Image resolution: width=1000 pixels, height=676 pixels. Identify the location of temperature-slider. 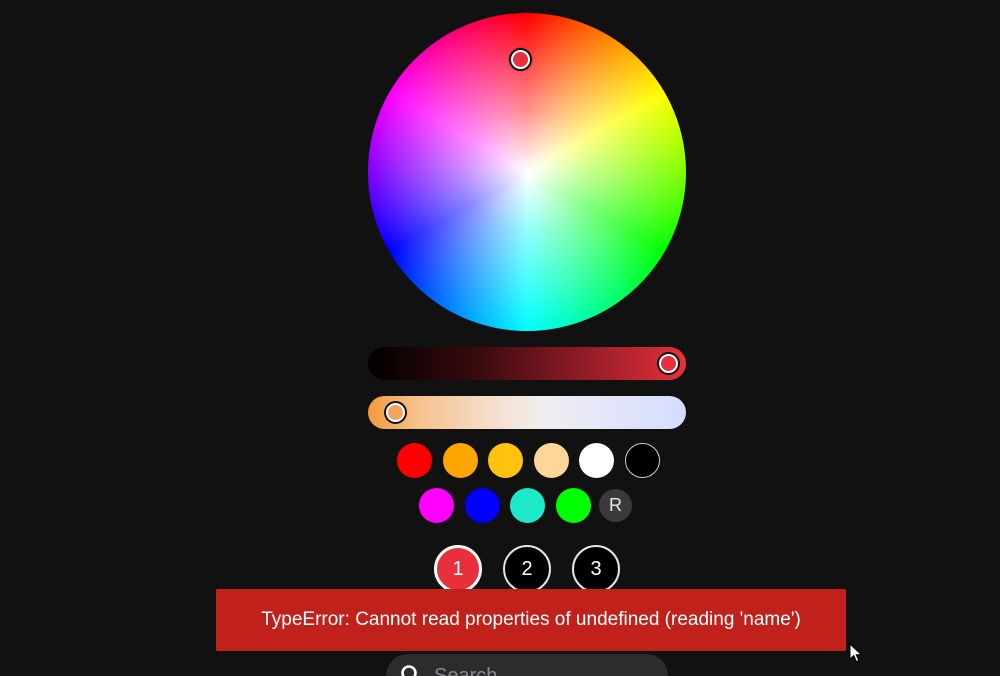
(527, 412).